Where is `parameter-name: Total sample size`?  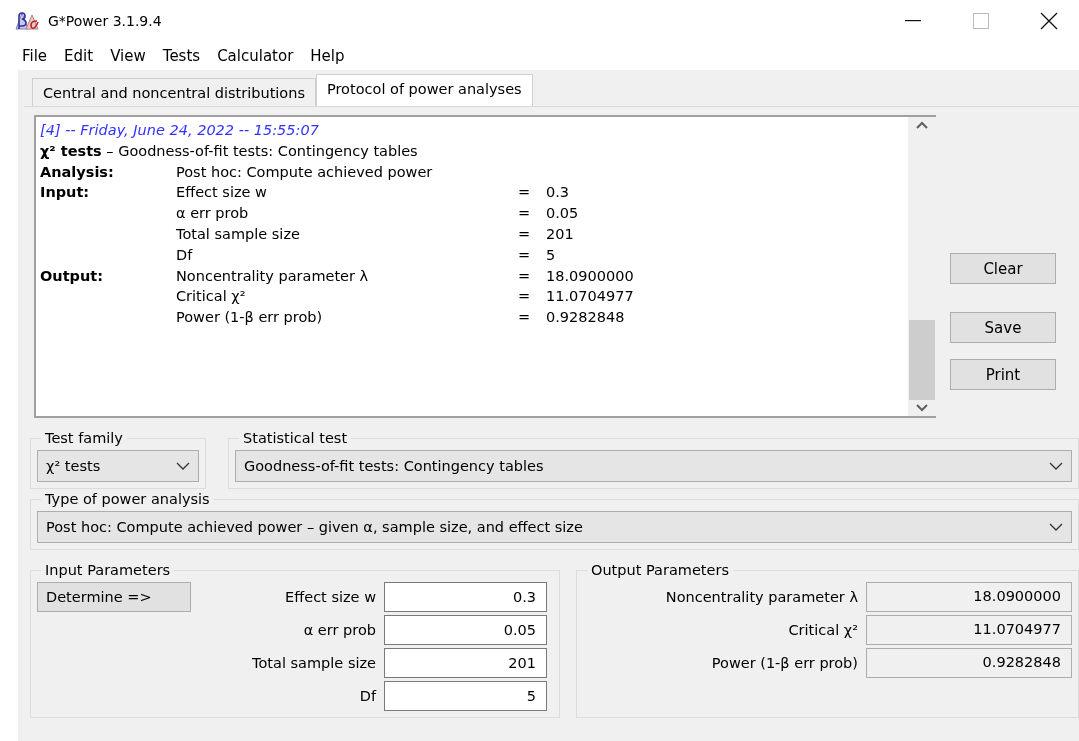 parameter-name: Total sample size is located at coordinates (238, 234).